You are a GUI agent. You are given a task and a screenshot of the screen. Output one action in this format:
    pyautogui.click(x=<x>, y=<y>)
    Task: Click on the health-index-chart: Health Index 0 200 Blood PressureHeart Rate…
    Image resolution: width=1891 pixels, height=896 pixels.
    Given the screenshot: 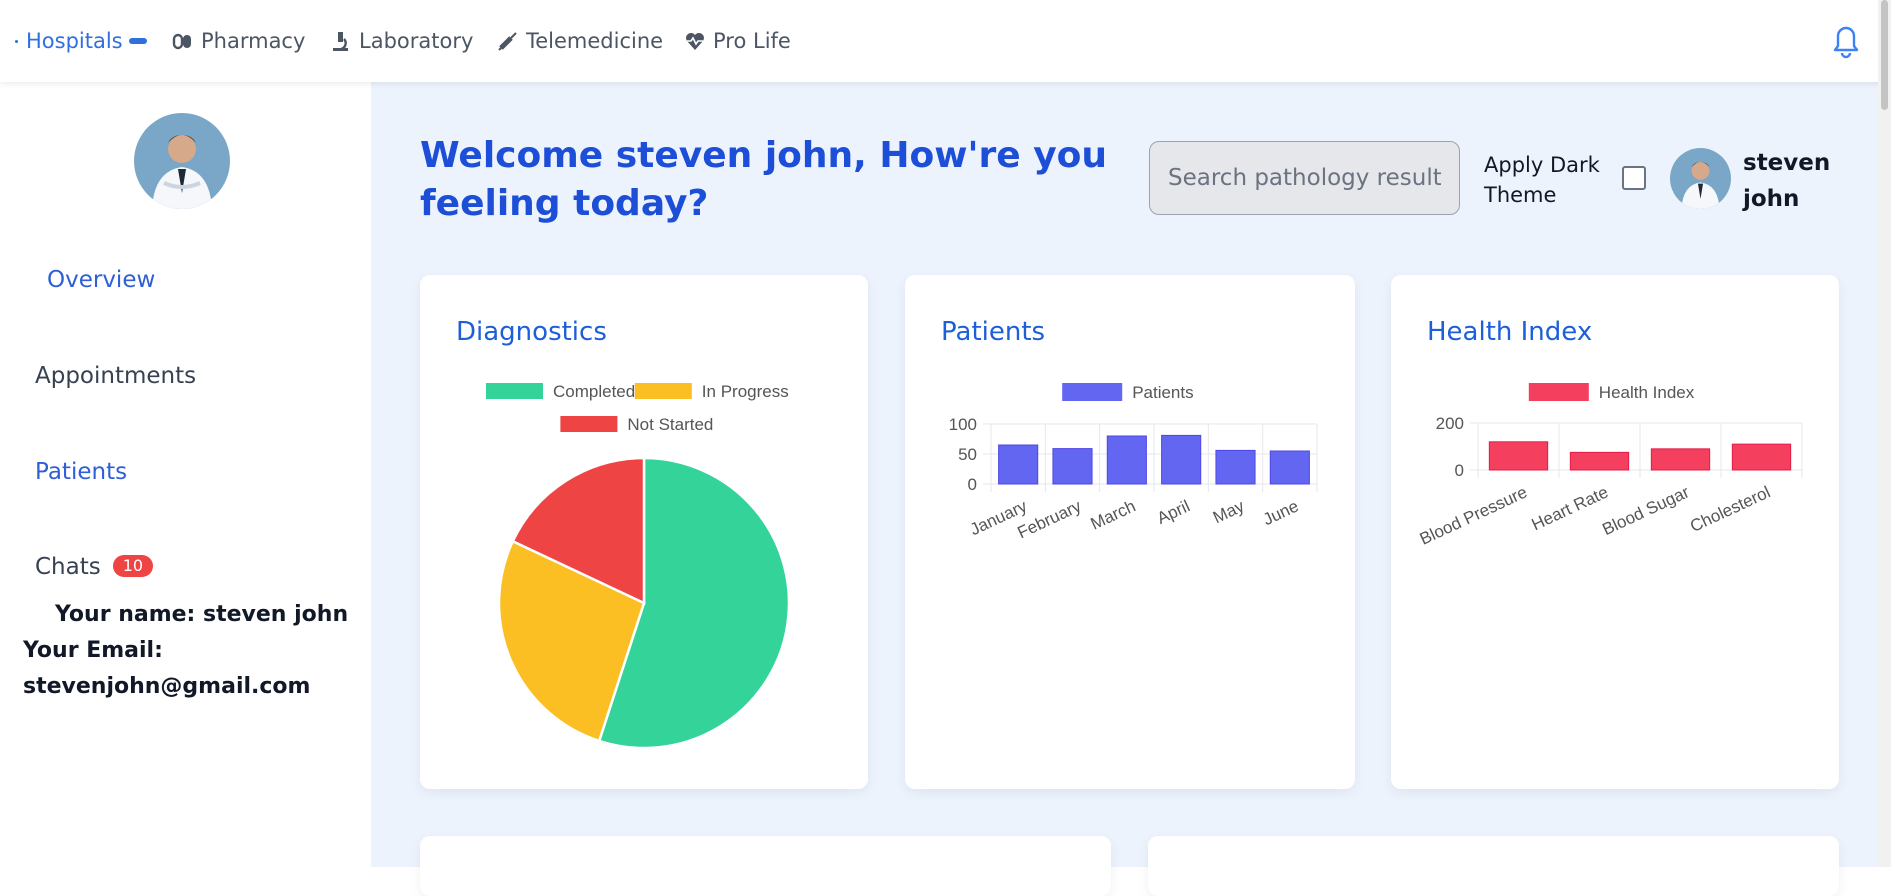 What is the action you would take?
    pyautogui.click(x=1610, y=466)
    